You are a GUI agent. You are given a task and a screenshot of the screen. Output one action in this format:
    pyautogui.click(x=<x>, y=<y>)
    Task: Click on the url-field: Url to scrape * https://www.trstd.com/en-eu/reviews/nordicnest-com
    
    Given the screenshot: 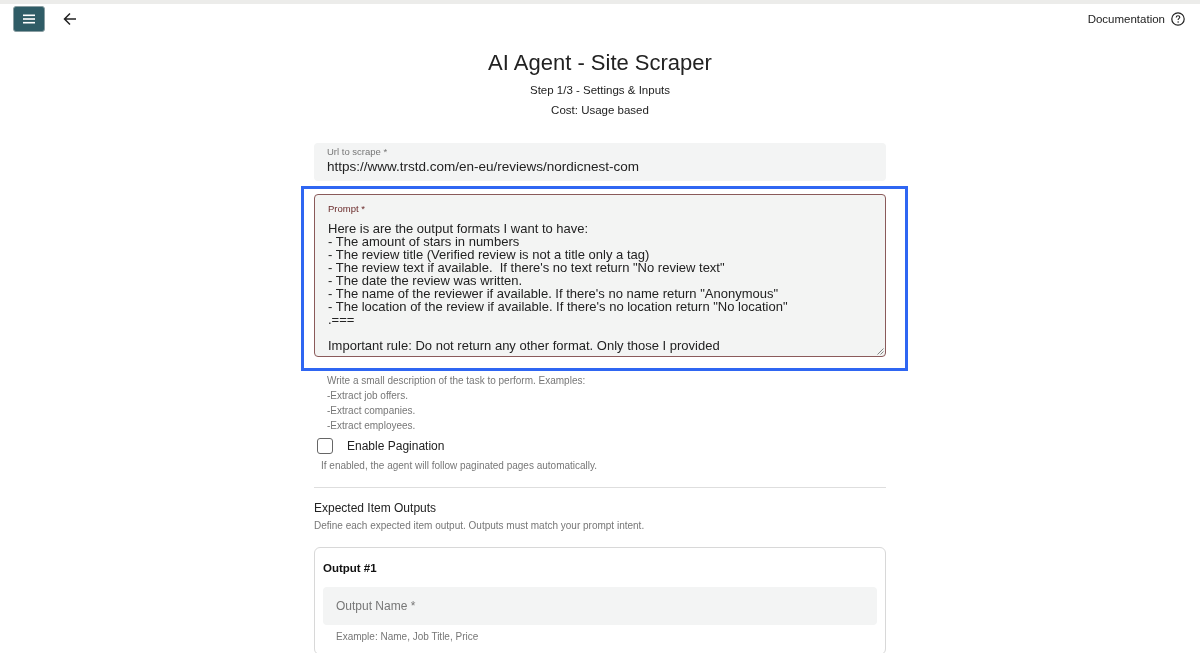 What is the action you would take?
    pyautogui.click(x=600, y=162)
    